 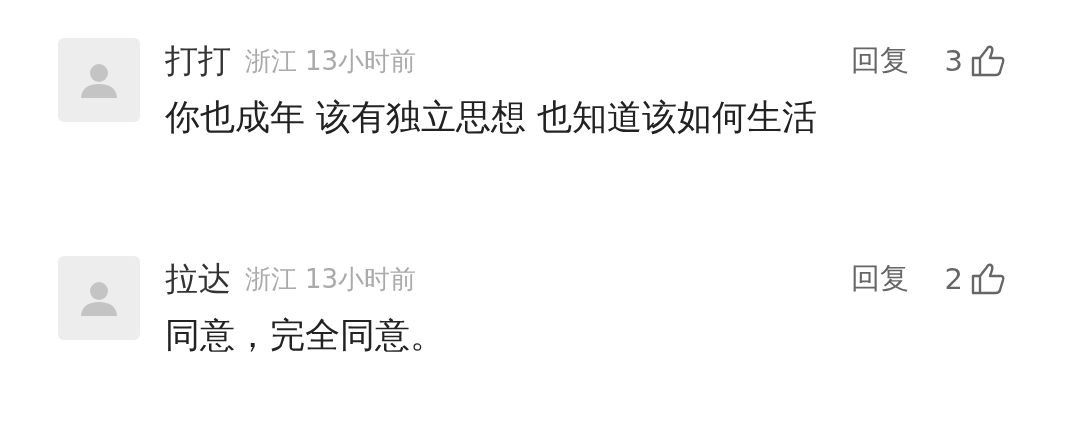 What do you see at coordinates (198, 279) in the screenshot?
I see `author-name: 拉达` at bounding box center [198, 279].